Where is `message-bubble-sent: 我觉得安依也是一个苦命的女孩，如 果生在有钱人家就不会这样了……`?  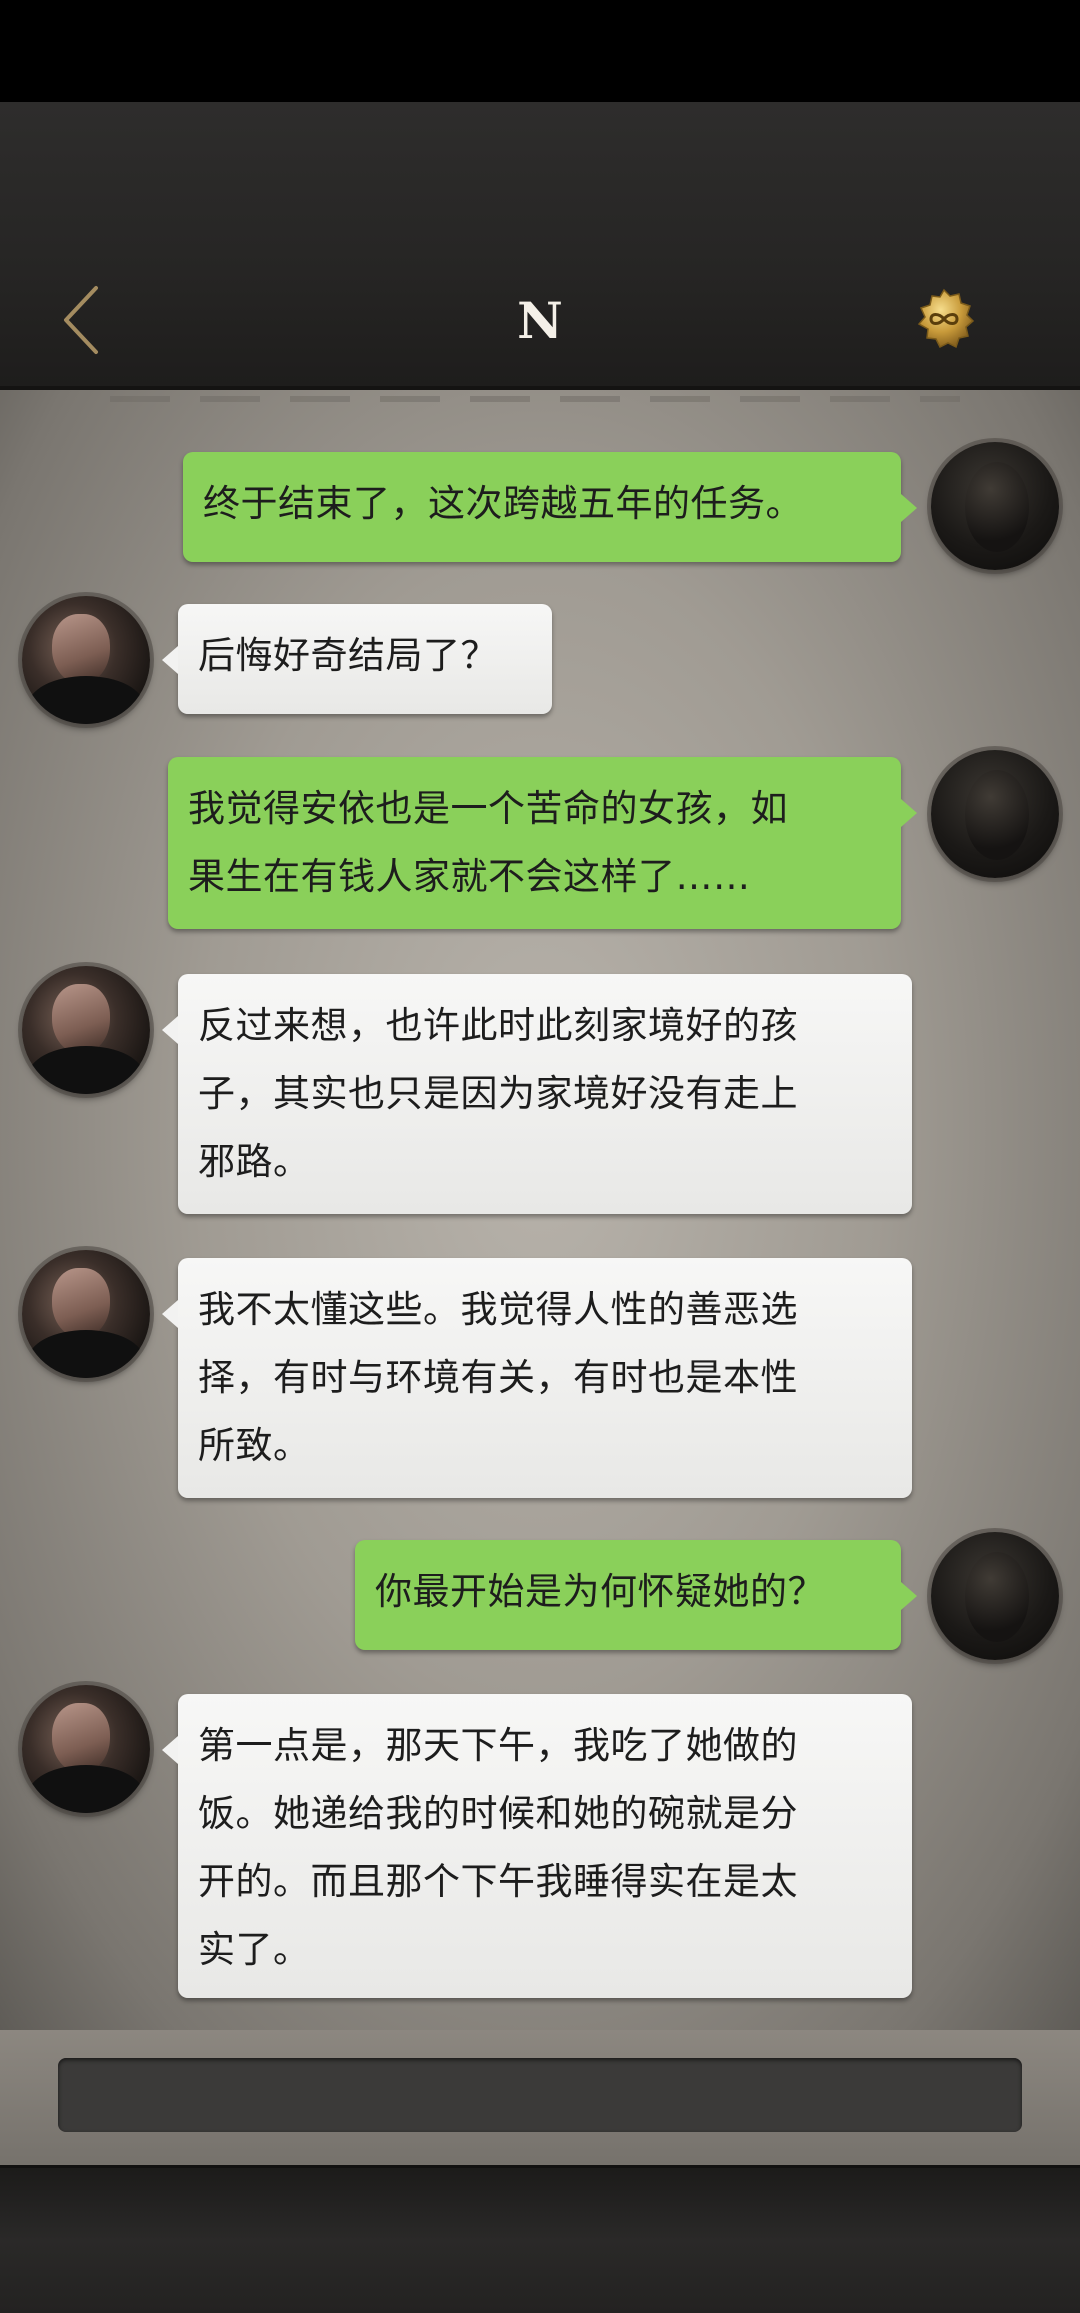
message-bubble-sent: 我觉得安依也是一个苦命的女孩，如 果生在有钱人家就不会这样了…… is located at coordinates (542, 843).